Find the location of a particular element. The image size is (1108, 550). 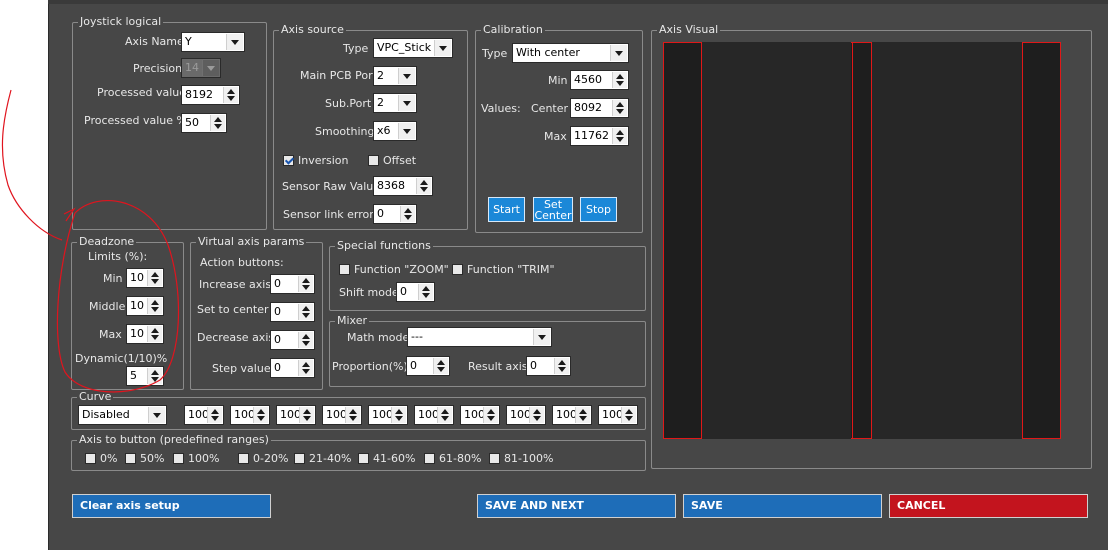

calibration-stop-button: Stop is located at coordinates (598, 209).